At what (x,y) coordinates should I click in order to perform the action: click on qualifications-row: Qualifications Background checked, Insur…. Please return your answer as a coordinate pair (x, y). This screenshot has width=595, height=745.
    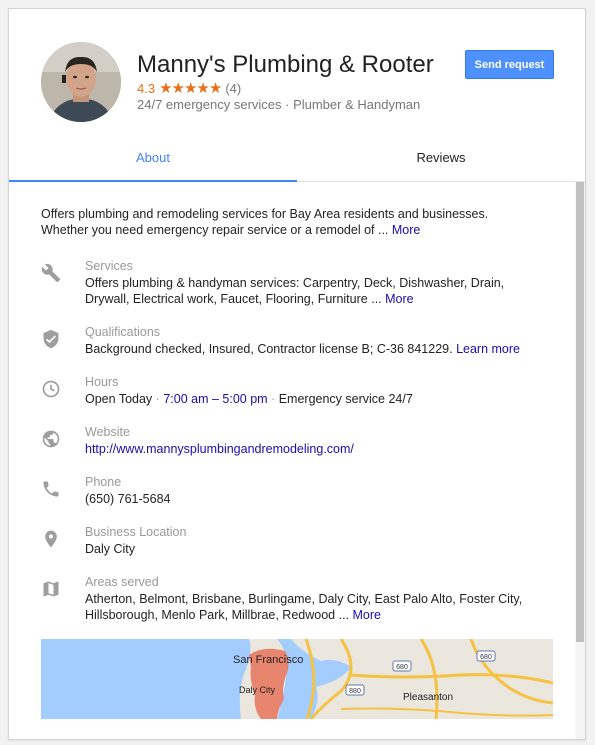
    Looking at the image, I should click on (291, 342).